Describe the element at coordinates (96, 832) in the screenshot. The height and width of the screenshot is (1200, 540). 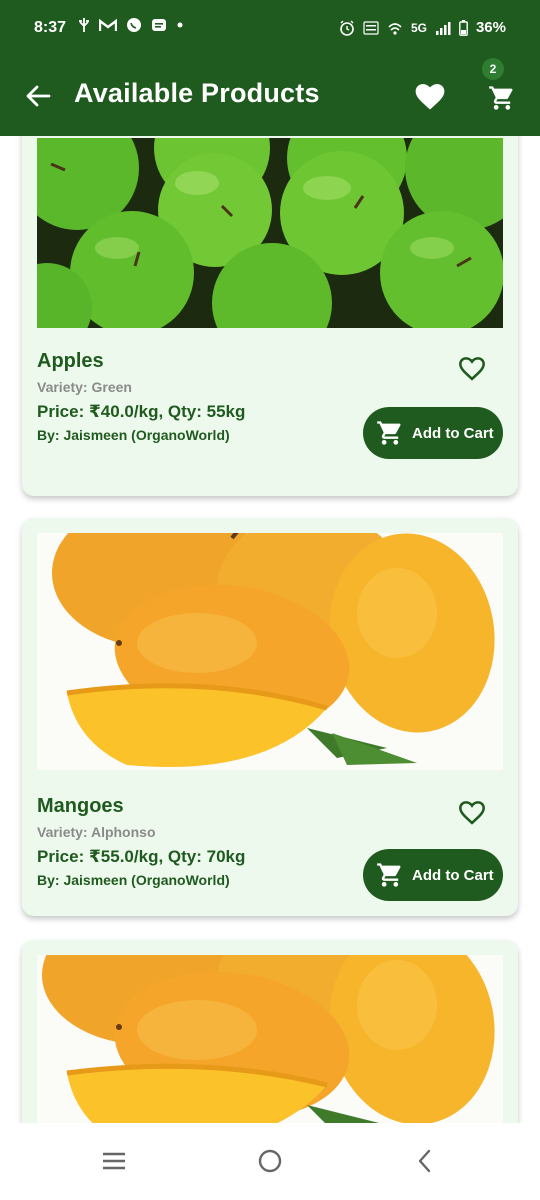
I see `product-variety: Variety: Alphonso` at that location.